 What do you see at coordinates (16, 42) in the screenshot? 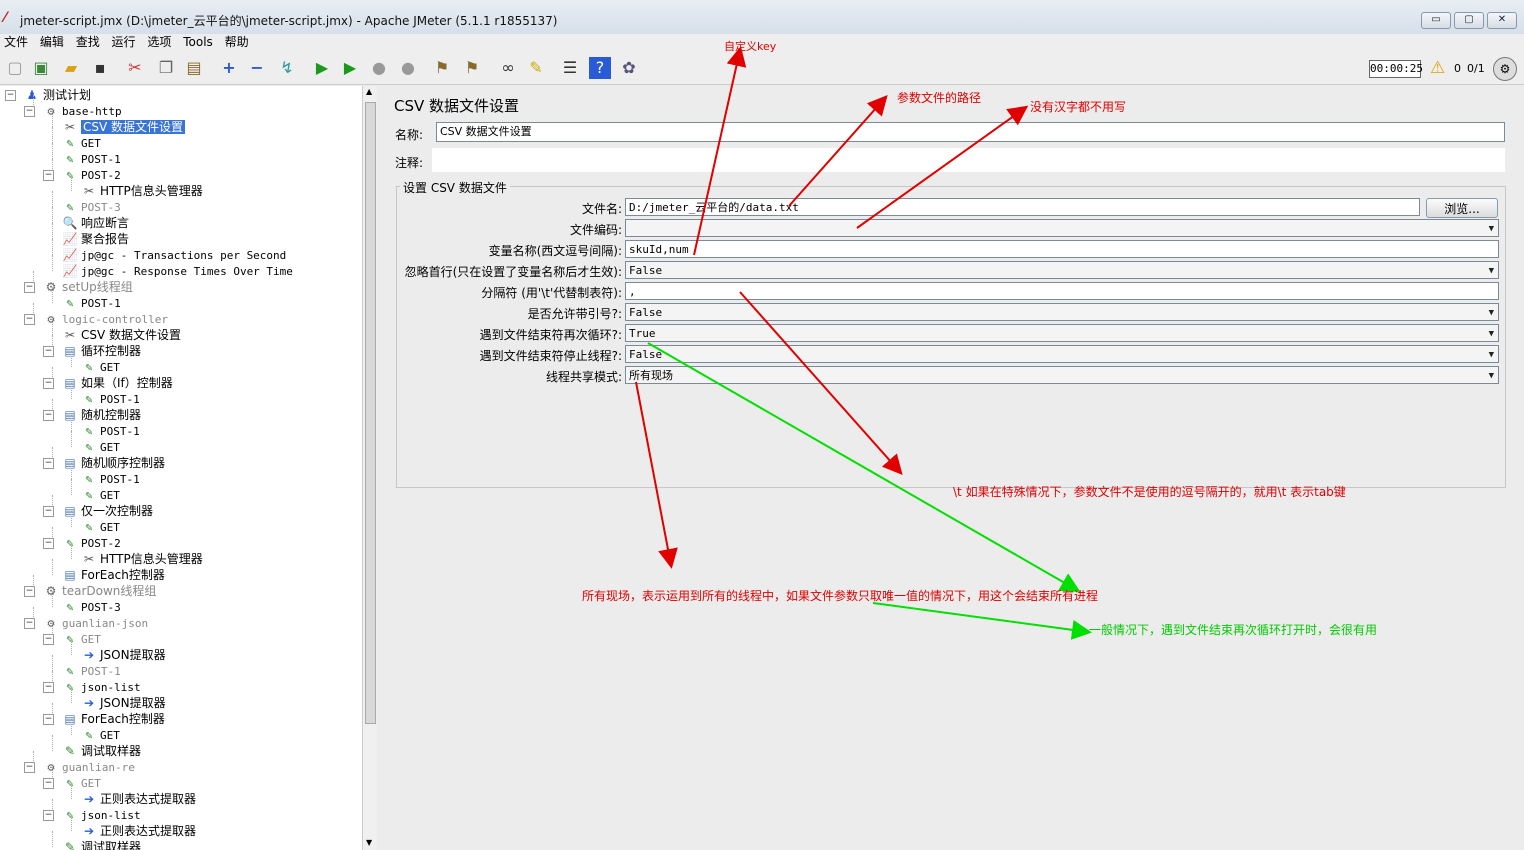
I see `menu-file: 文件` at bounding box center [16, 42].